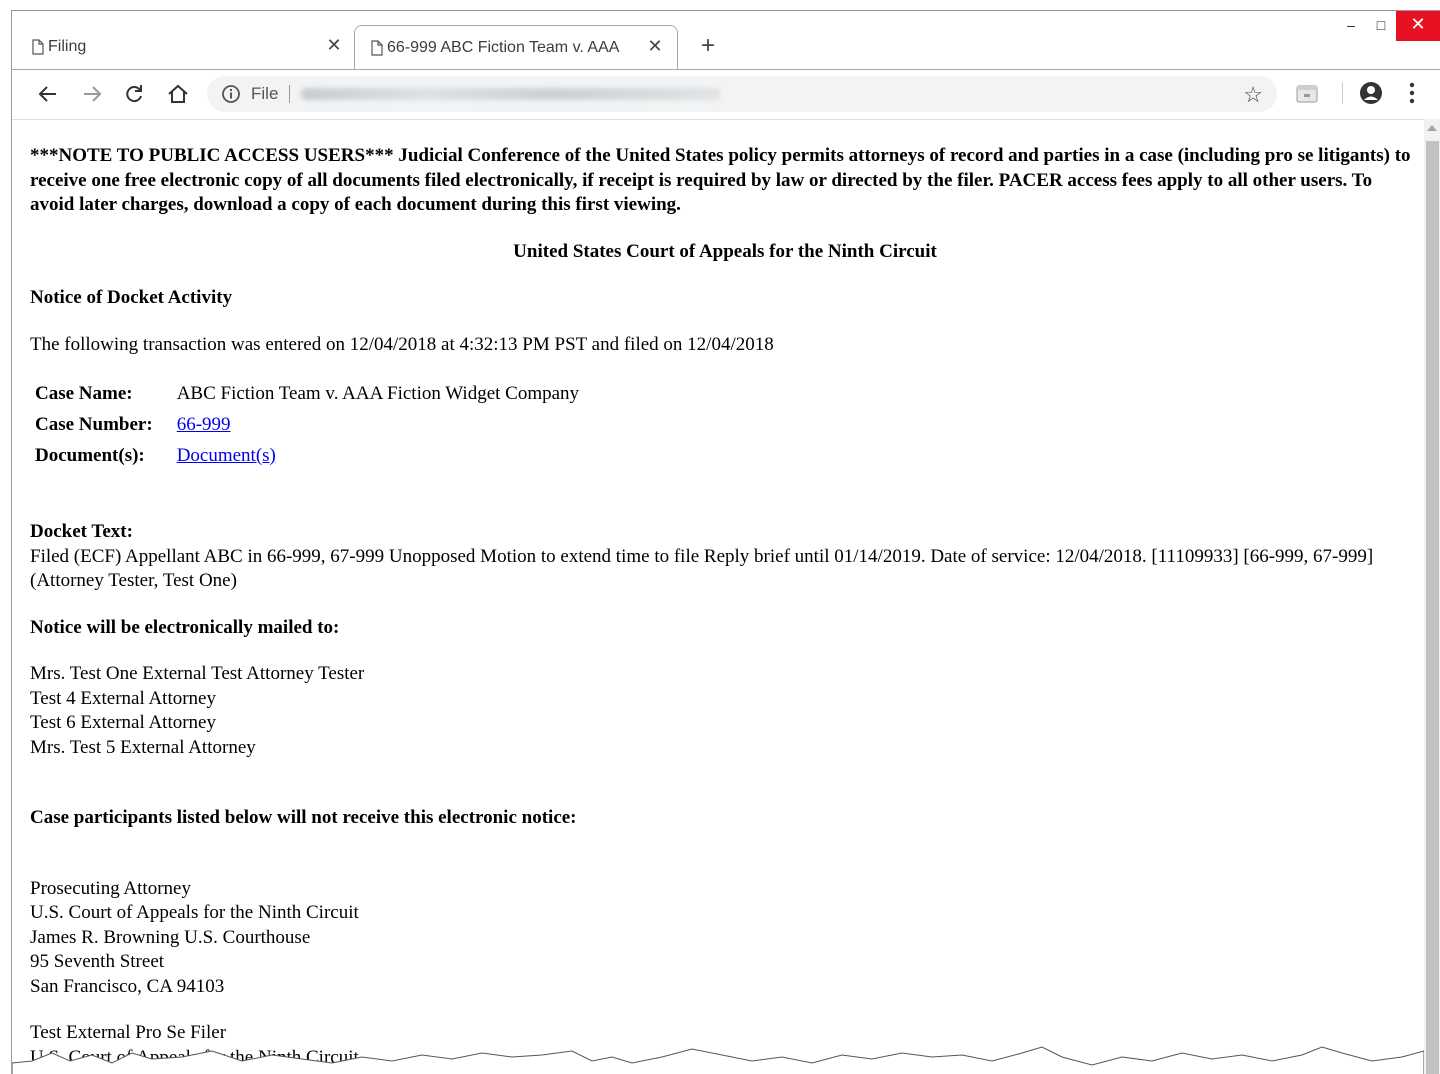  I want to click on toolbar-separator, so click(1342, 93).